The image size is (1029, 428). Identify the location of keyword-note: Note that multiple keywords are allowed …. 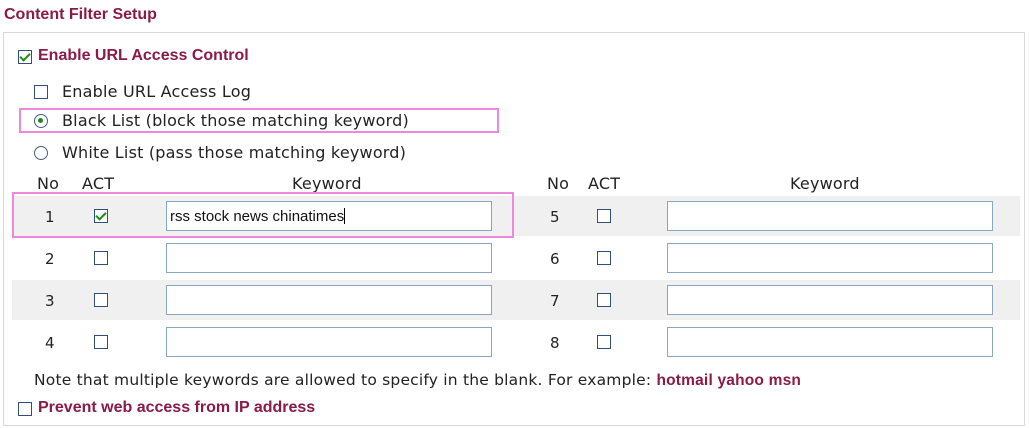
(417, 380).